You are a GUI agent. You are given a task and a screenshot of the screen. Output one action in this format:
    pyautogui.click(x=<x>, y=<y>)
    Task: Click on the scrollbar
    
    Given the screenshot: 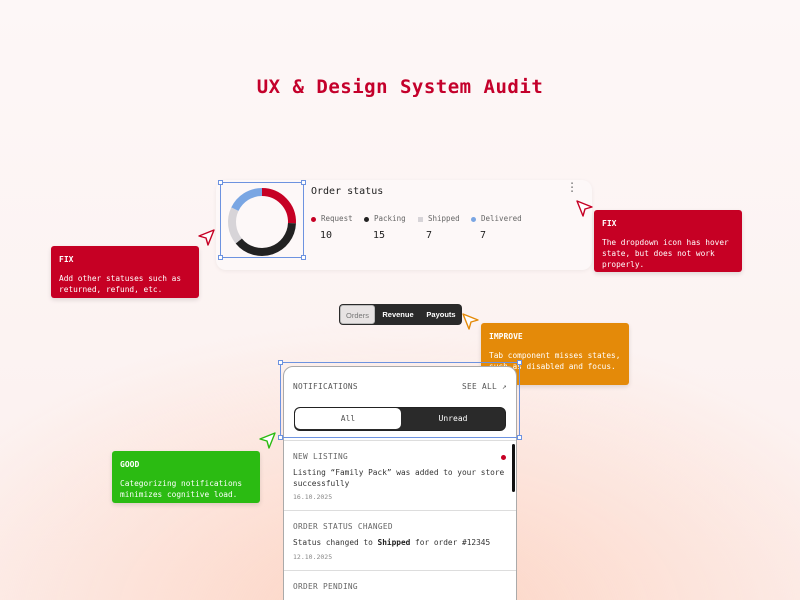 What is the action you would take?
    pyautogui.click(x=513, y=468)
    